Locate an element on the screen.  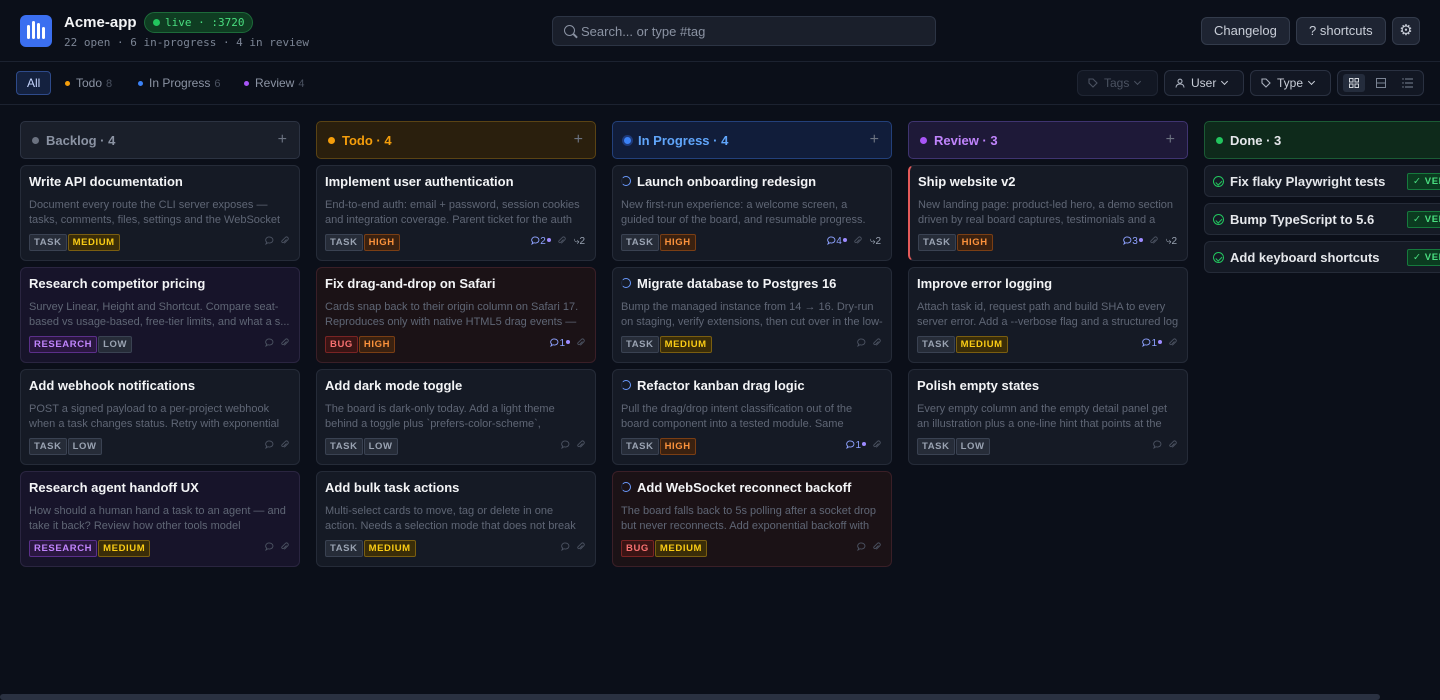
list-view-button is located at coordinates (1408, 83).